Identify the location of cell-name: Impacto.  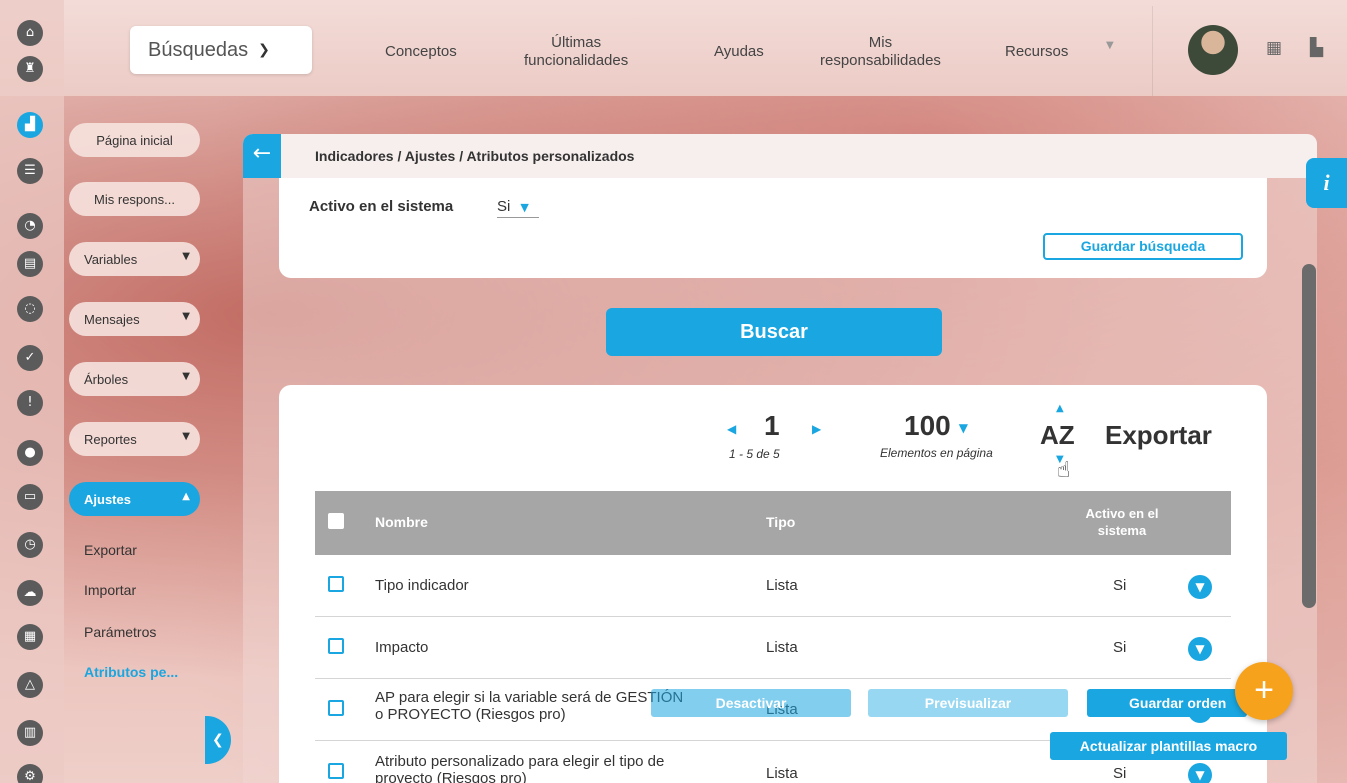
(402, 647).